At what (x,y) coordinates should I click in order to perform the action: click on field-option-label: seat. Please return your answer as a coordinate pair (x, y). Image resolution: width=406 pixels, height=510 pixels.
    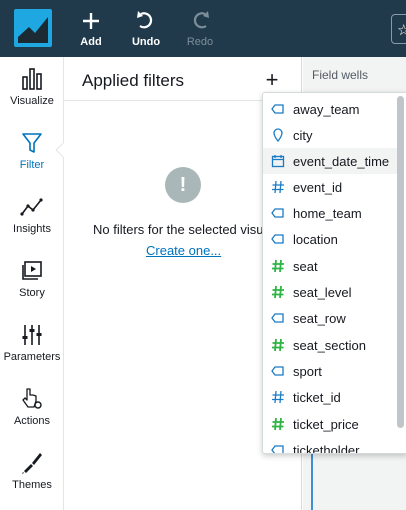
    Looking at the image, I should click on (305, 266).